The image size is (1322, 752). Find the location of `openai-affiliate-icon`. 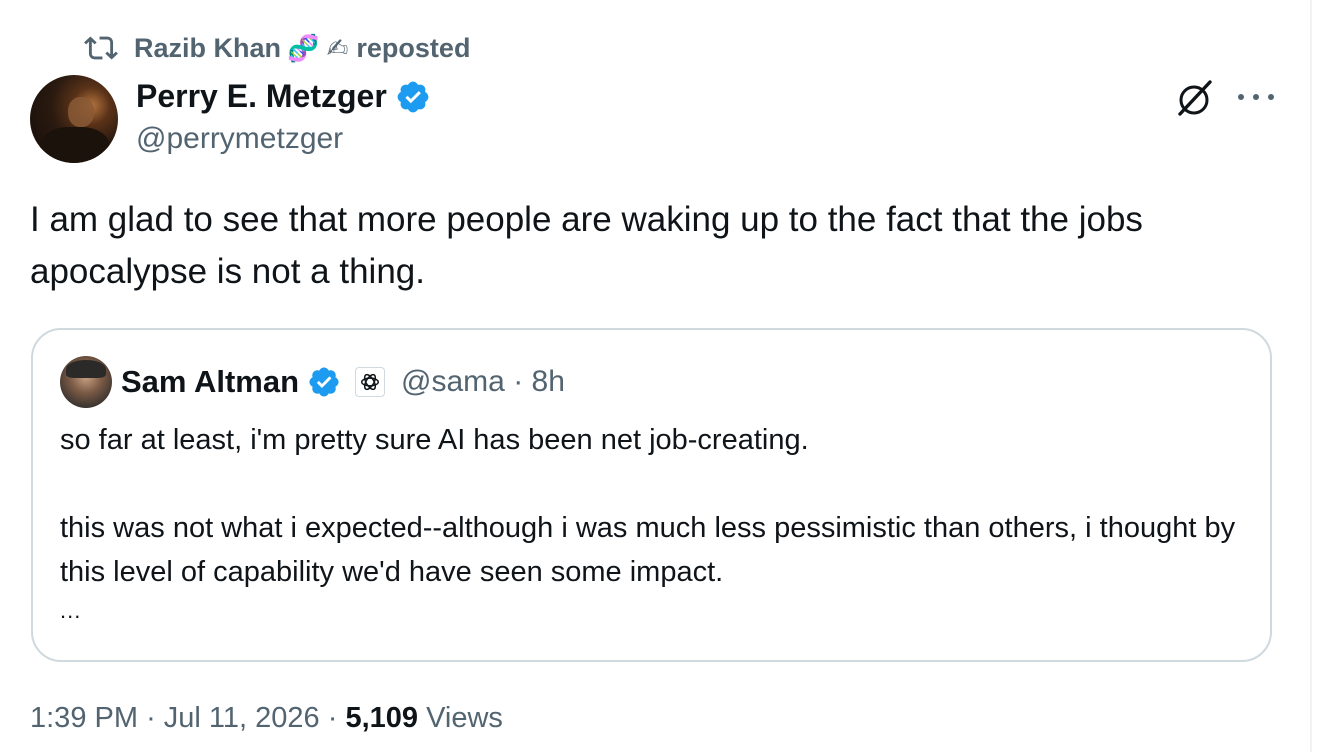

openai-affiliate-icon is located at coordinates (370, 382).